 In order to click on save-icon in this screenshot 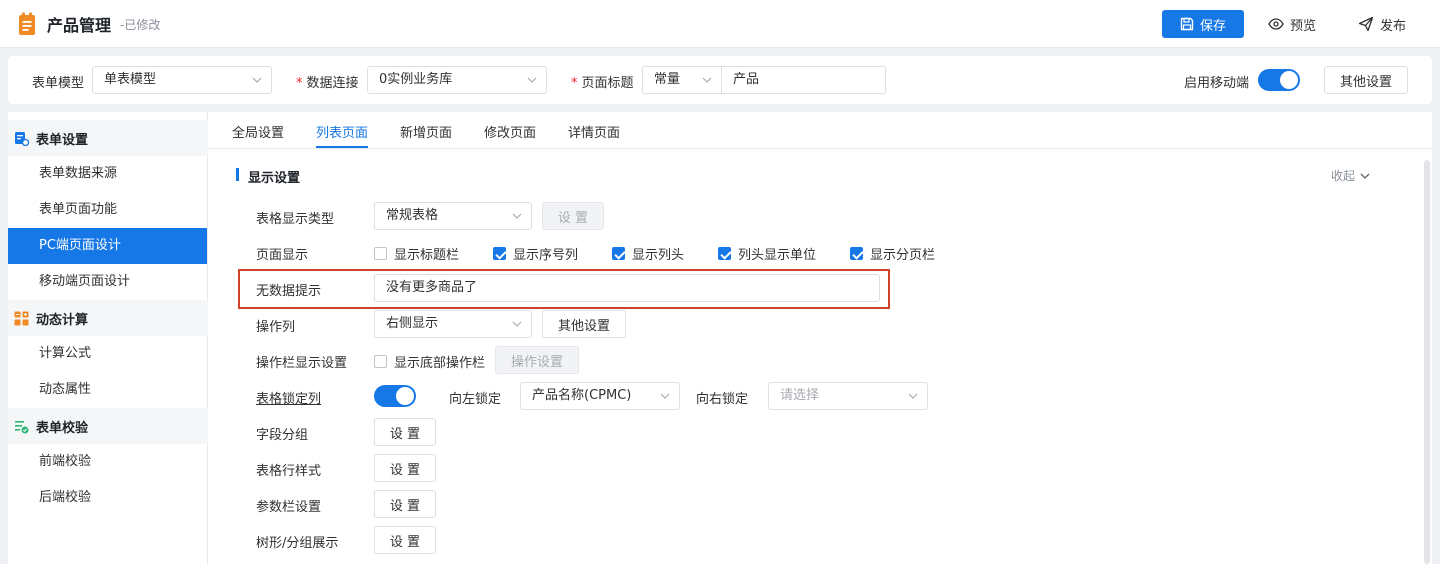, I will do `click(1187, 24)`.